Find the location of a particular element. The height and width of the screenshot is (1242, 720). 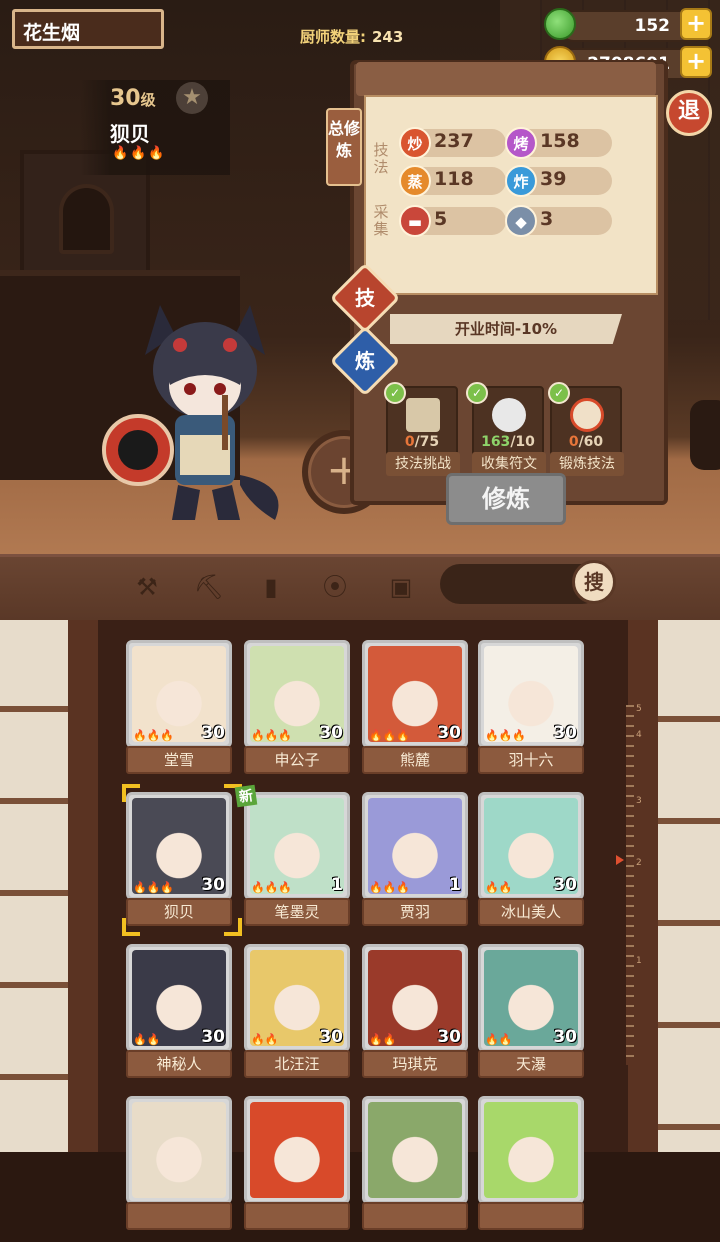

chef-card: 🔥🔥🔥 30 熊麓 is located at coordinates (415, 713).